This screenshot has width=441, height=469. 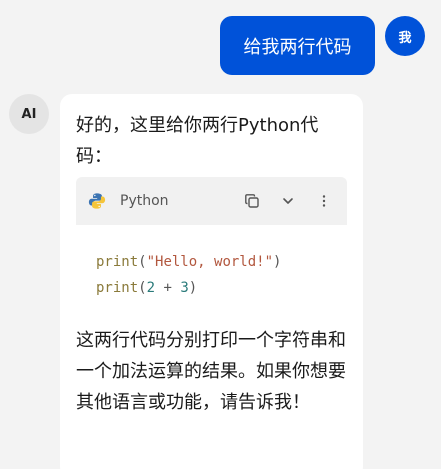 What do you see at coordinates (144, 201) in the screenshot?
I see `code-language-label: Python` at bounding box center [144, 201].